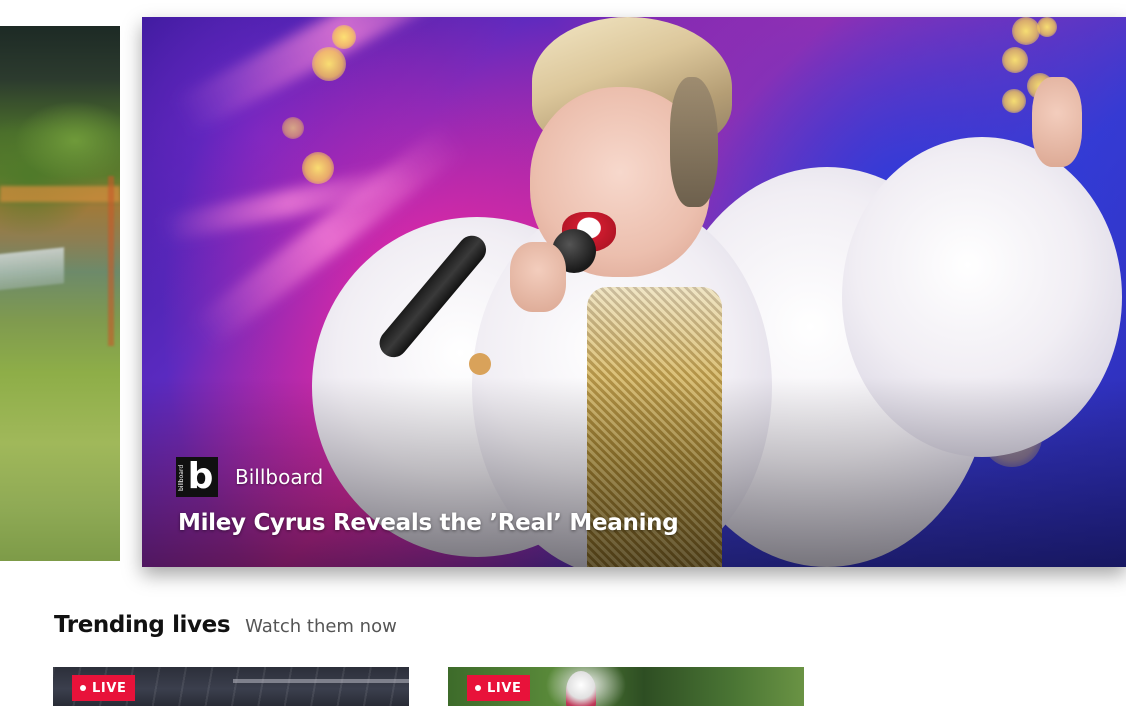 The image size is (1126, 706). I want to click on hero-headline: Miley Cyrus Reveals the ’Real’ Meaning, so click(428, 523).